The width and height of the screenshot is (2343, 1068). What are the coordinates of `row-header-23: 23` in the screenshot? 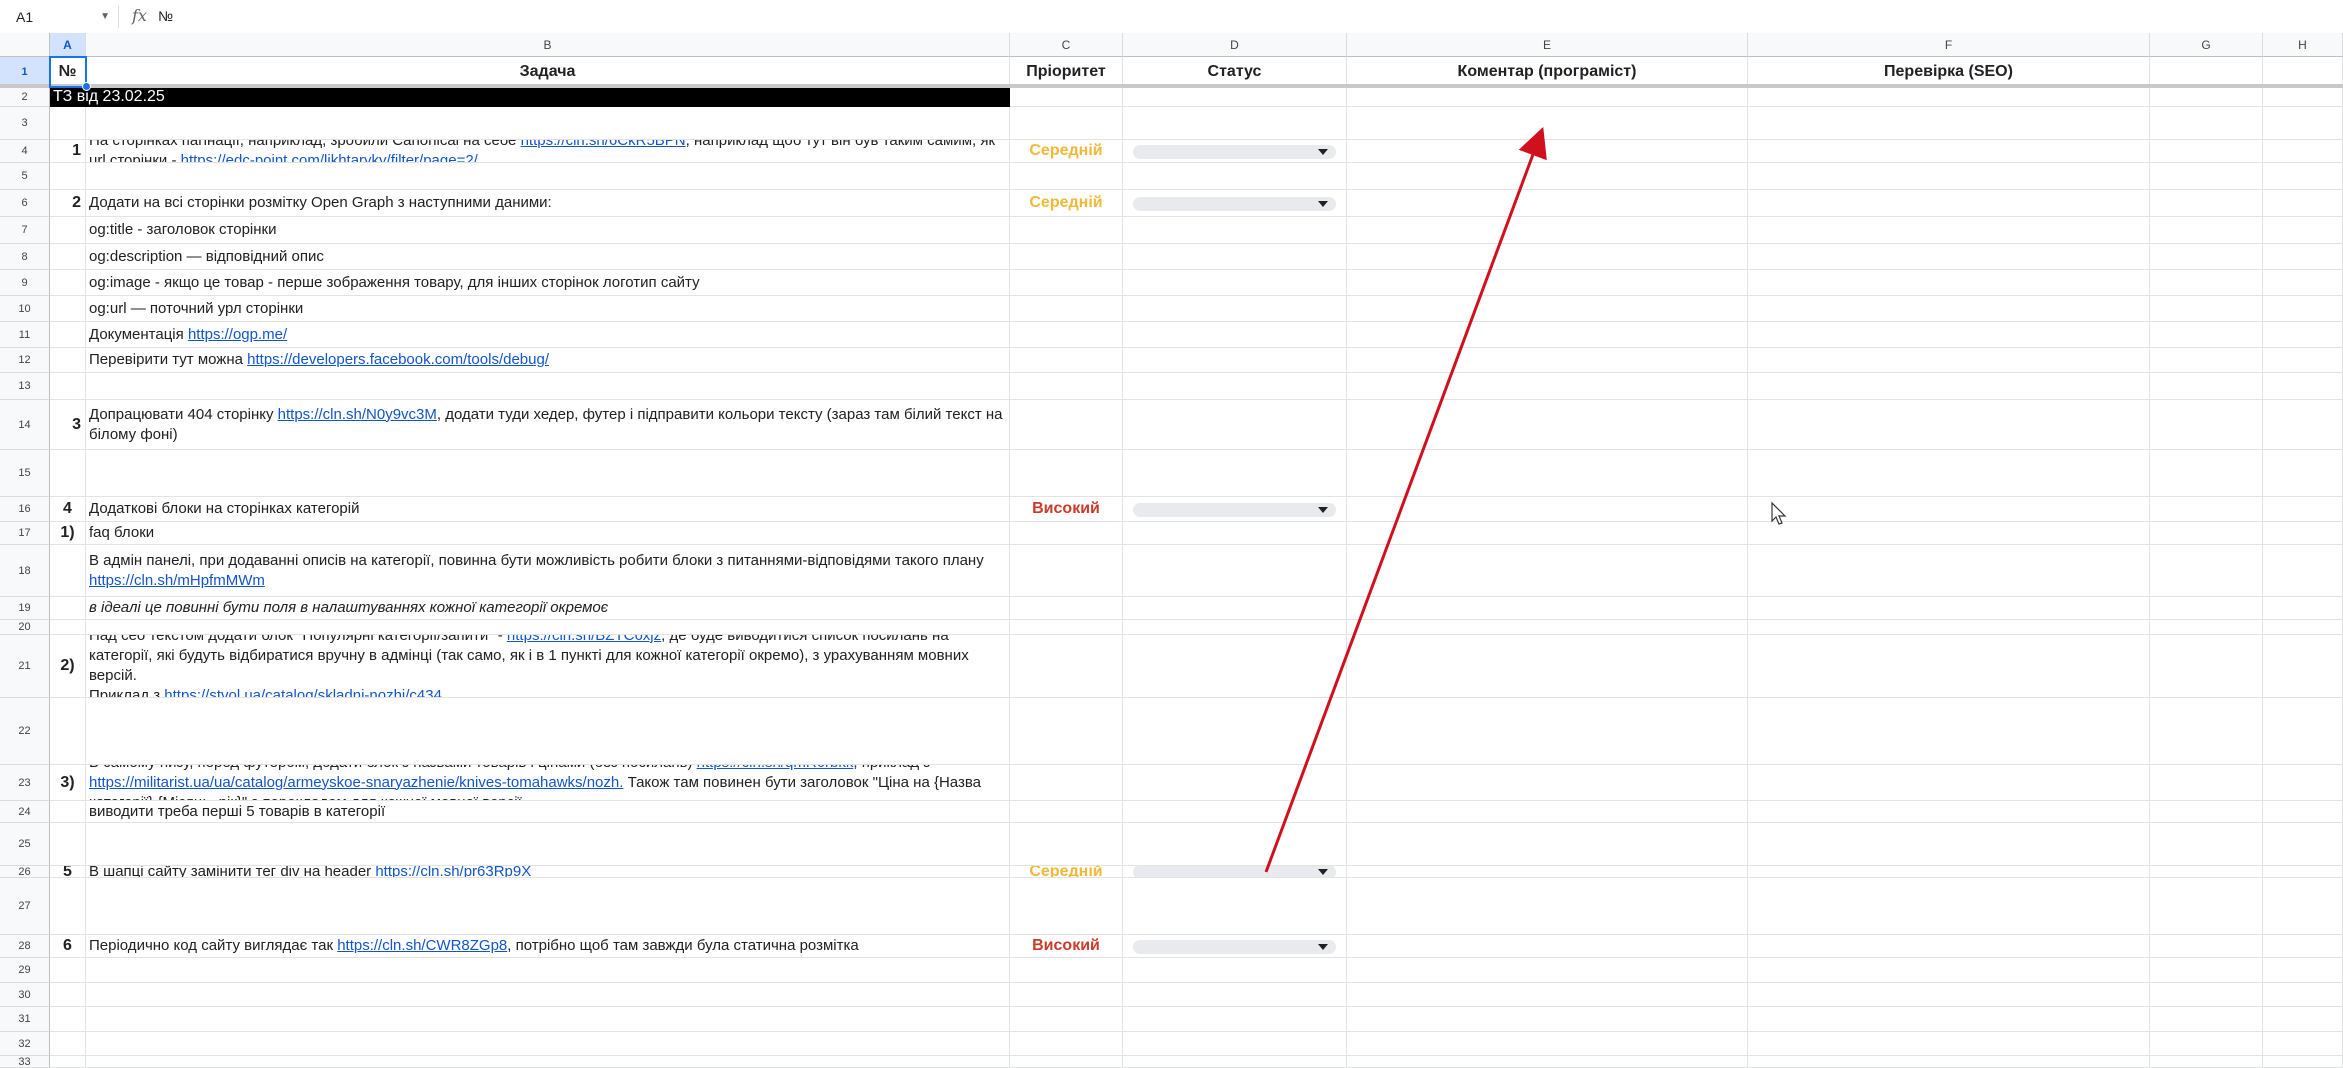 It's located at (25, 783).